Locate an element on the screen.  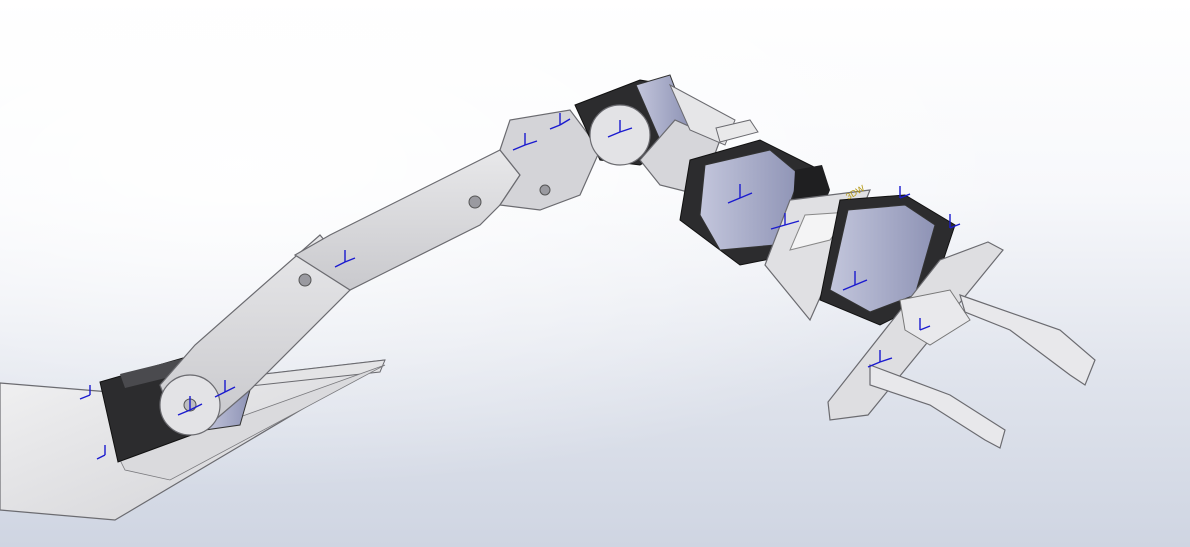
upper-arm-link is located at coordinates (447, 200).